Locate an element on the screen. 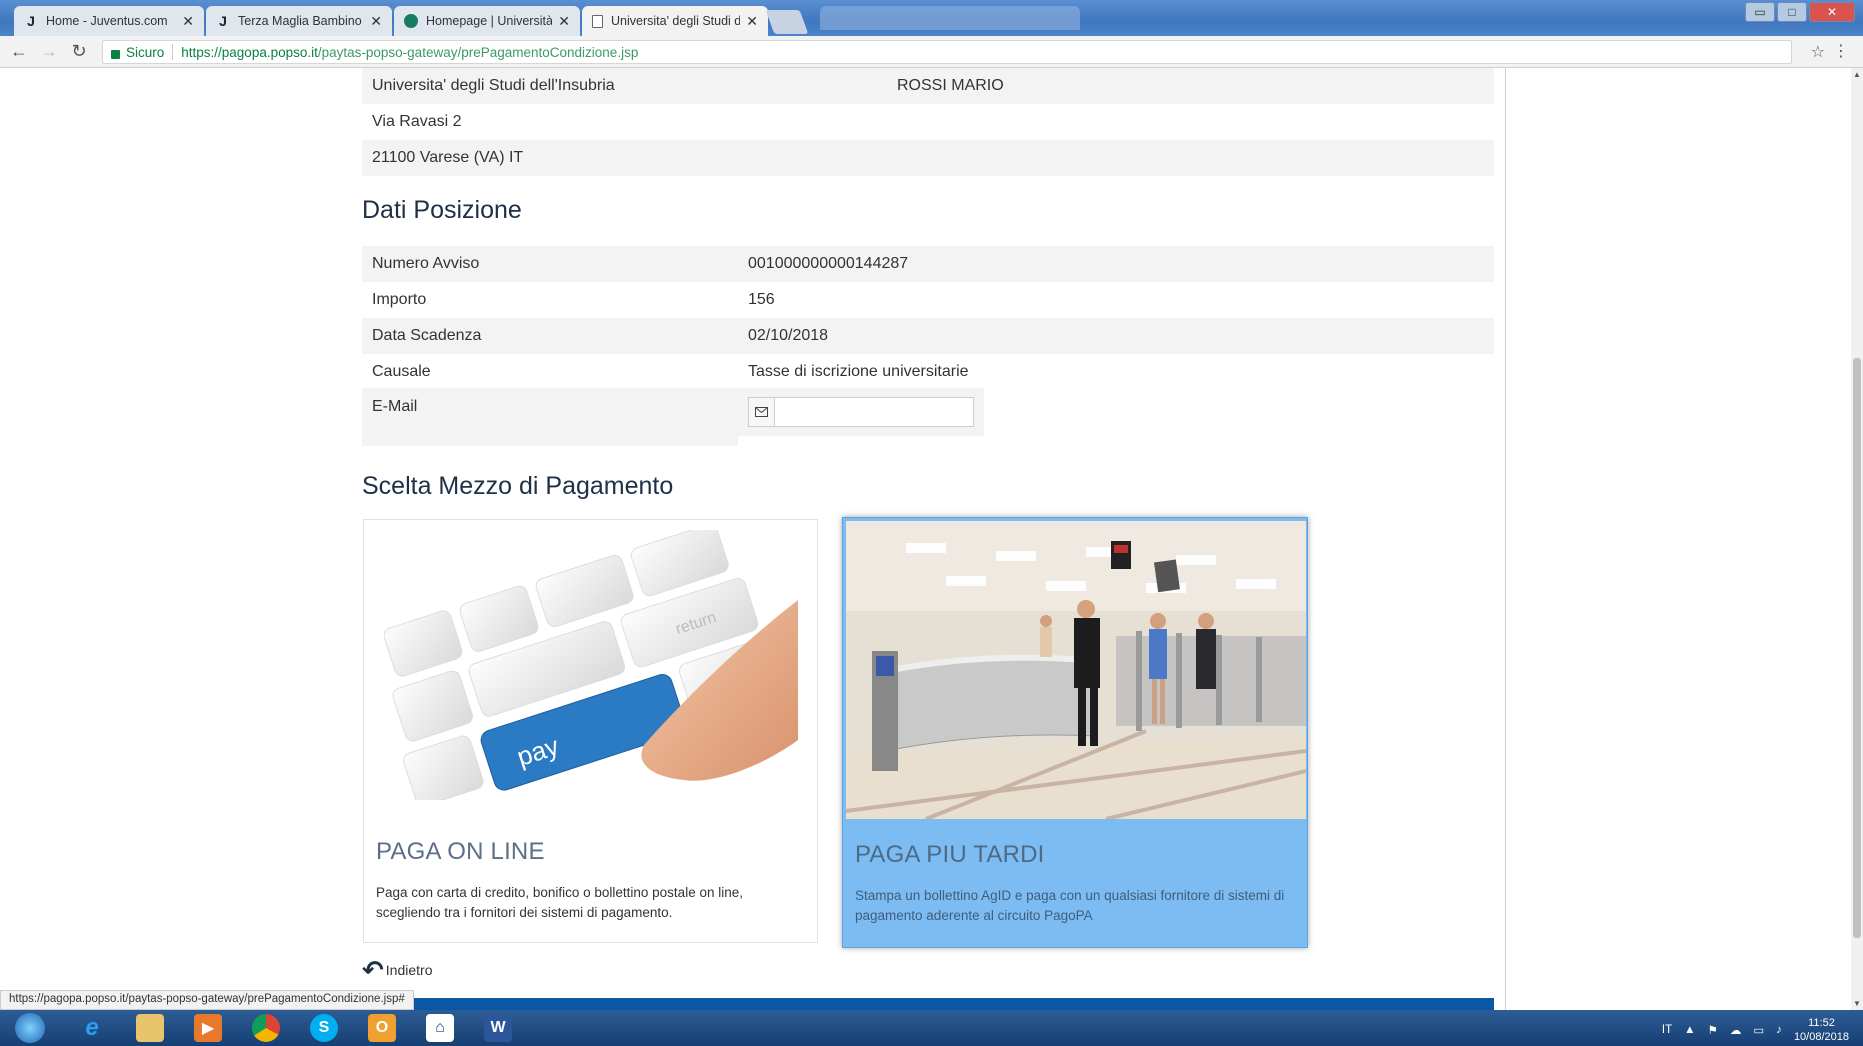 Image resolution: width=1863 pixels, height=1046 pixels. tab-title: Terza Maglia Bambino Ju is located at coordinates (301, 21).